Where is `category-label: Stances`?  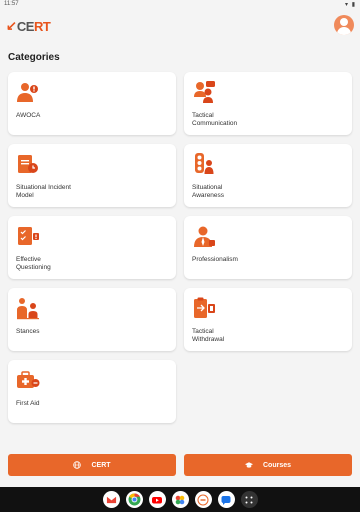 category-label: Stances is located at coordinates (28, 331).